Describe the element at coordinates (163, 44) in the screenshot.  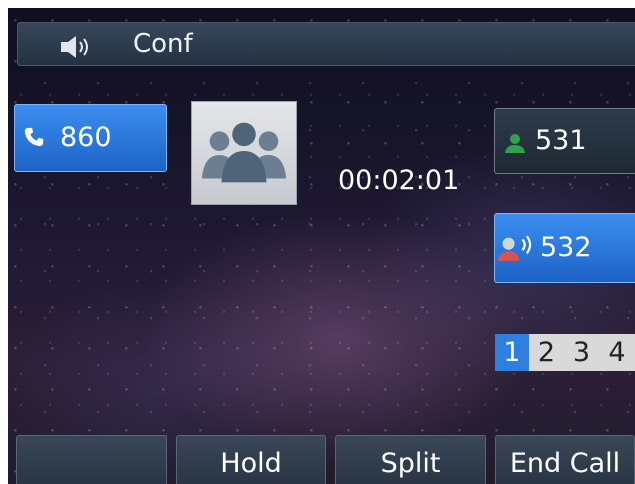
I see `page-title: Conf` at that location.